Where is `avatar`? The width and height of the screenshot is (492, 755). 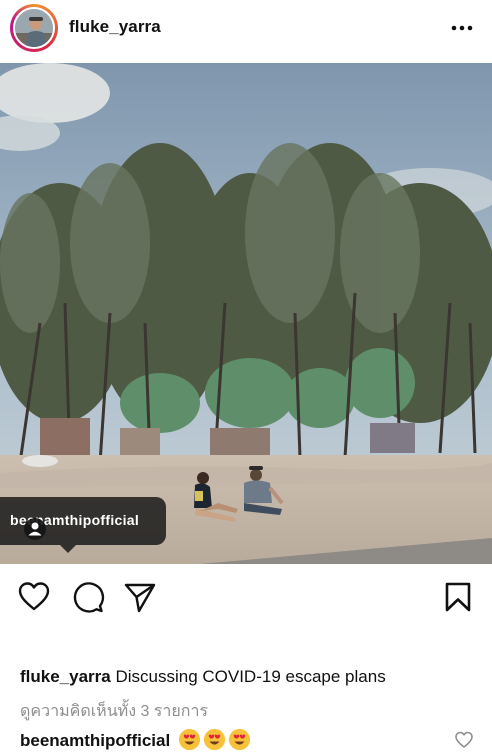
avatar is located at coordinates (34, 28).